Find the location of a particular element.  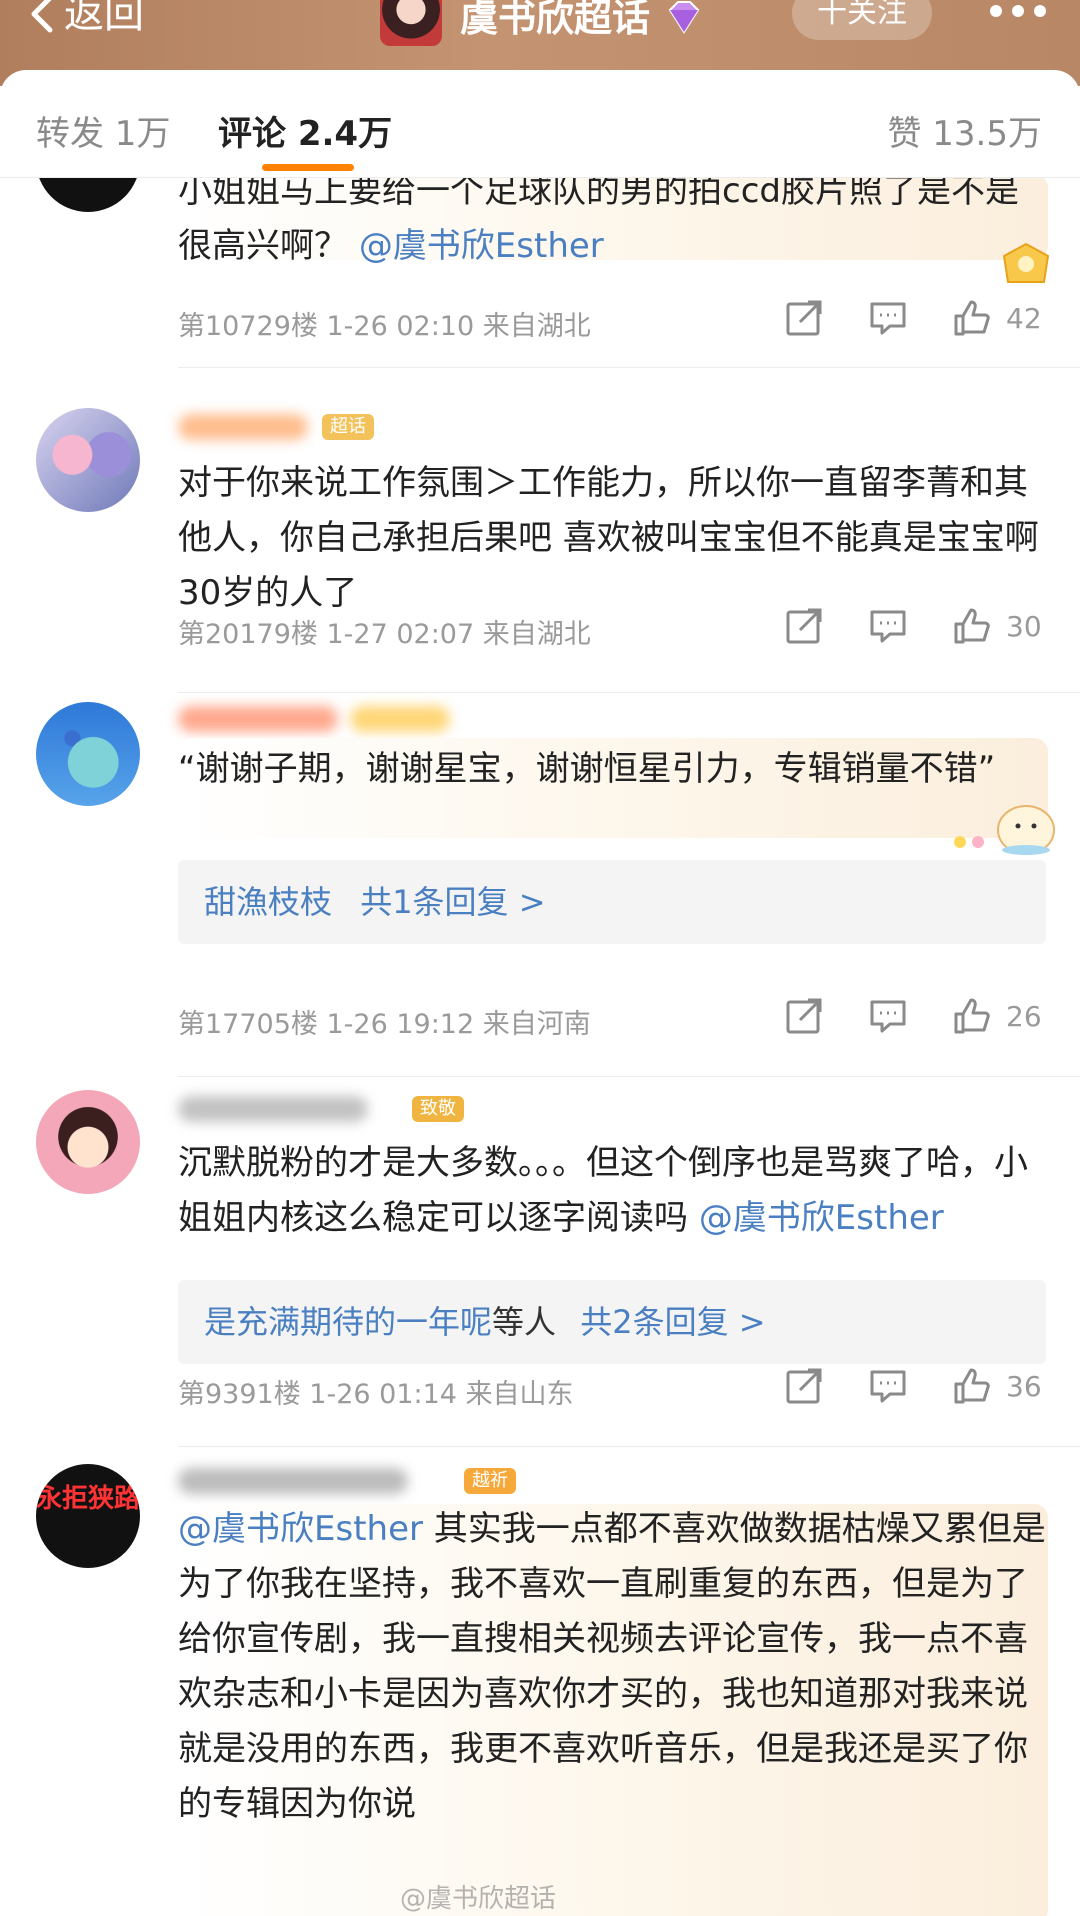

reply-user: 是充满期待的一年呢 is located at coordinates (348, 1322).